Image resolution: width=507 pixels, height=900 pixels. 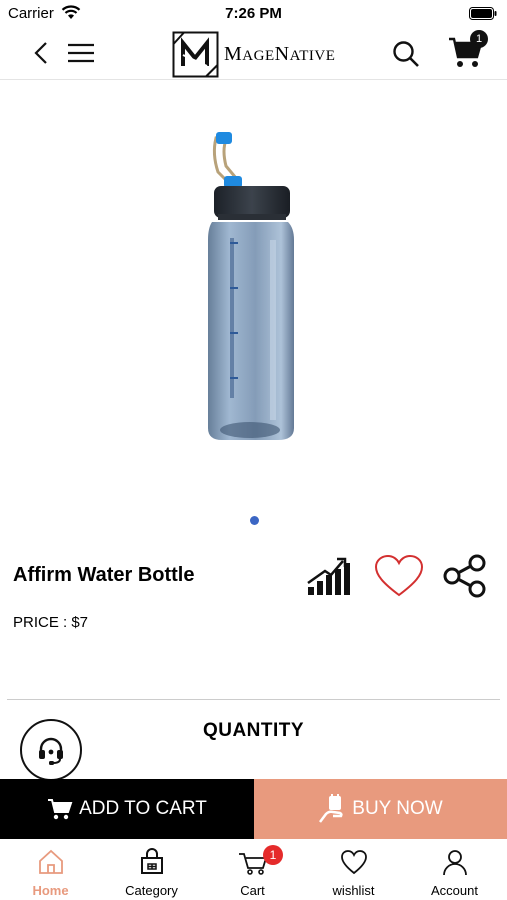 I want to click on headset-icon, so click(x=51, y=751).